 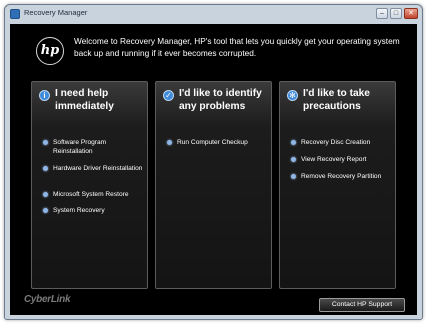 I want to click on title-bar: Recovery Manager – □ ✕, so click(x=213, y=14).